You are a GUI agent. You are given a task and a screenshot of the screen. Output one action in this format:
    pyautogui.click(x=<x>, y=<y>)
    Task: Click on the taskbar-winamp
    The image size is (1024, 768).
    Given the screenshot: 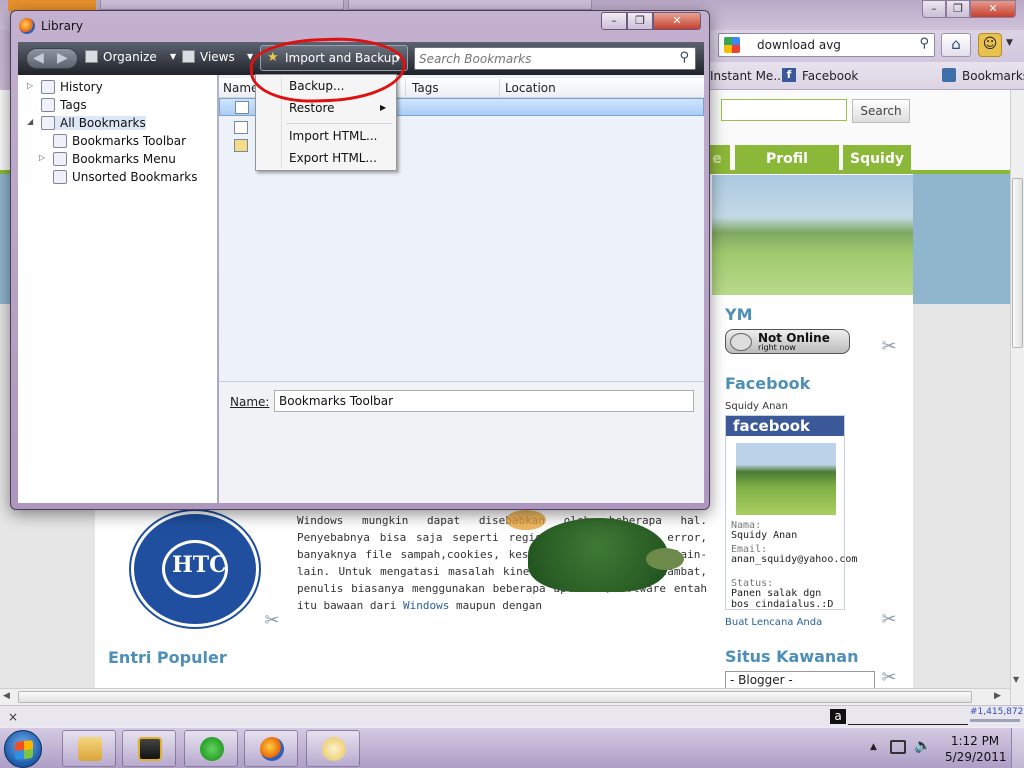 What is the action you would take?
    pyautogui.click(x=149, y=748)
    